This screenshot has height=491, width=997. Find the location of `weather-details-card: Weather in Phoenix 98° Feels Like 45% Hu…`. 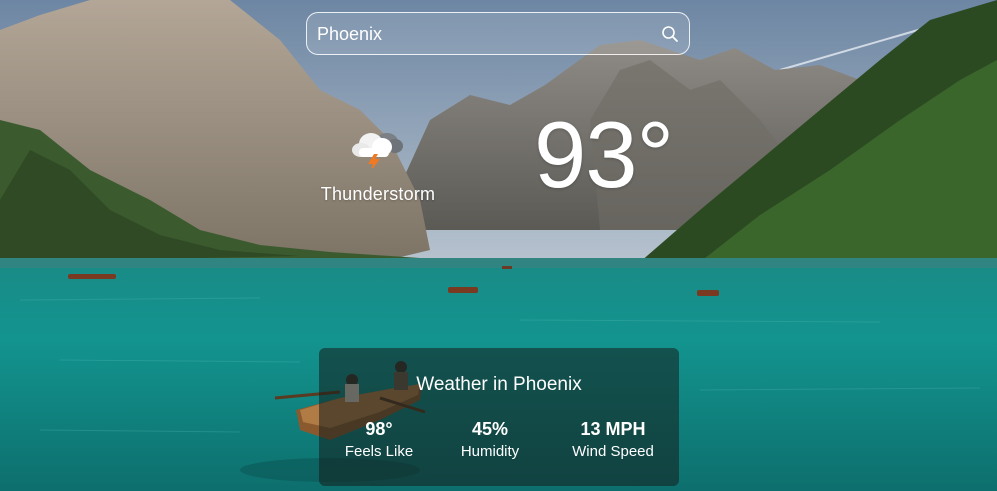

weather-details-card: Weather in Phoenix 98° Feels Like 45% Hu… is located at coordinates (499, 417).